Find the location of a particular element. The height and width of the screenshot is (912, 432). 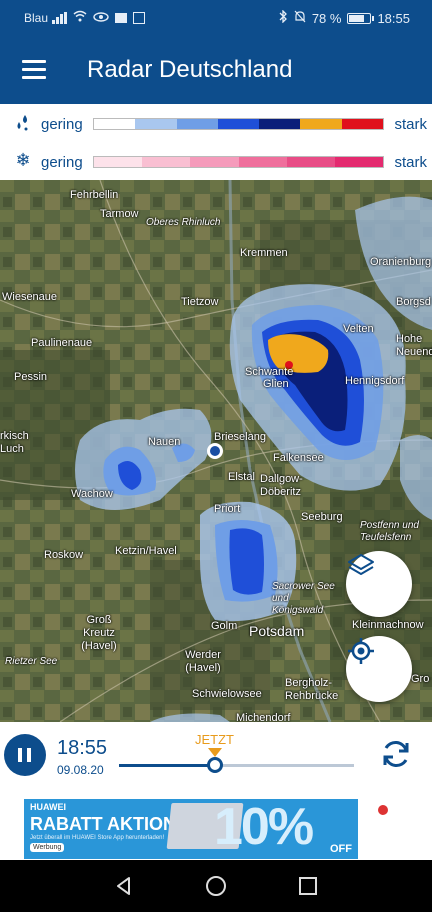

now-label: JETZT is located at coordinates (214, 739).